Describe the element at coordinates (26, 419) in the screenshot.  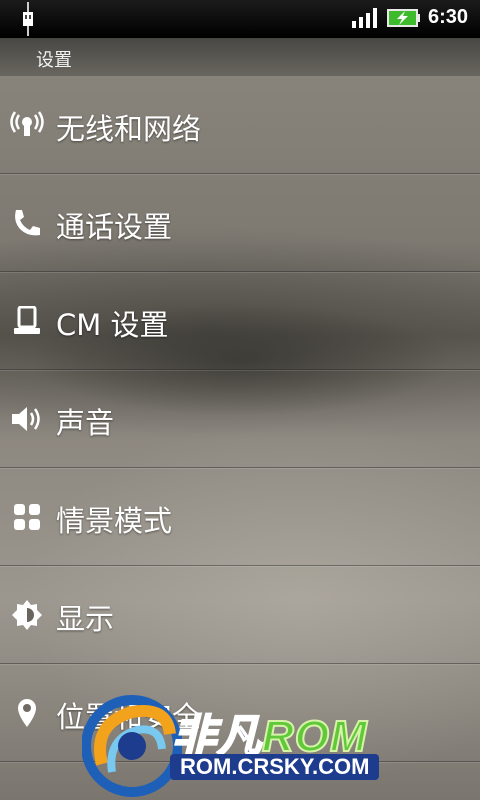
I see `speaker-icon` at that location.